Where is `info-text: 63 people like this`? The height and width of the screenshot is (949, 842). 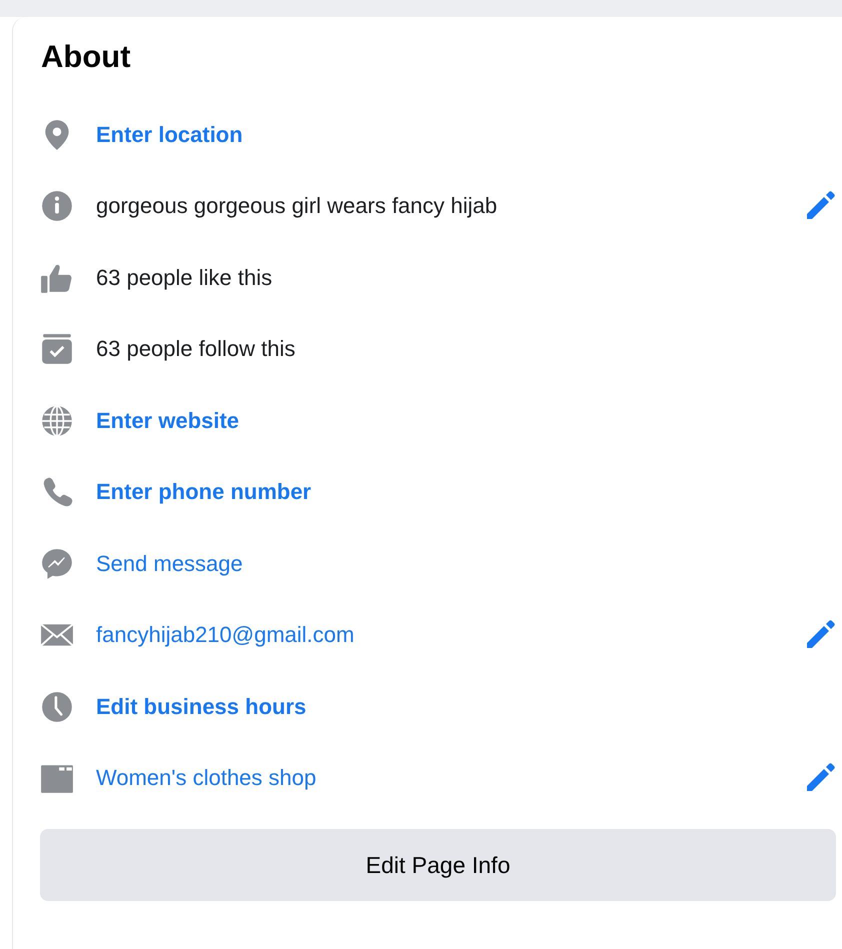 info-text: 63 people like this is located at coordinates (184, 277).